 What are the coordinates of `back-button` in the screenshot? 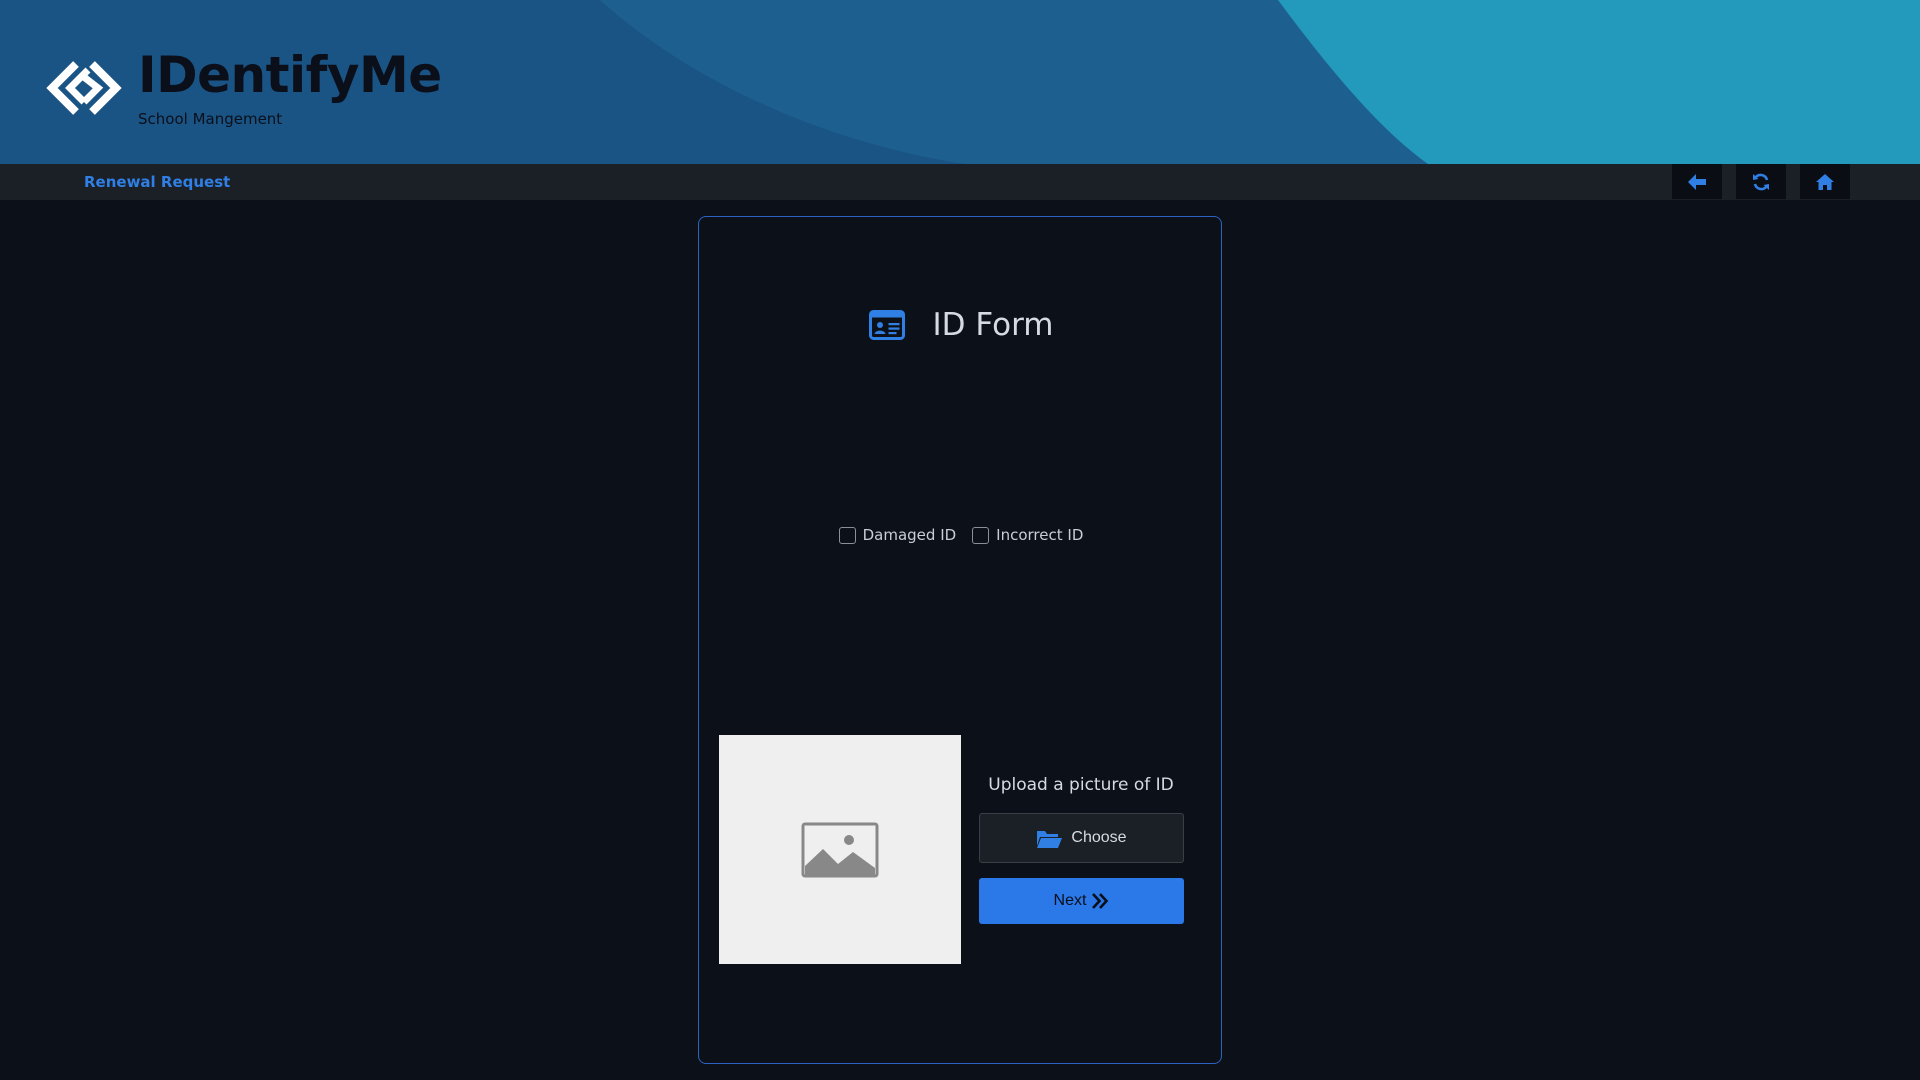 It's located at (1697, 181).